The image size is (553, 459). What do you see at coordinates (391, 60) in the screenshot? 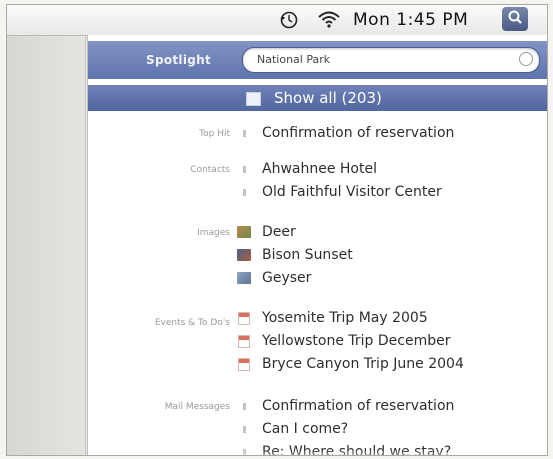
I see `search-input: National Park` at bounding box center [391, 60].